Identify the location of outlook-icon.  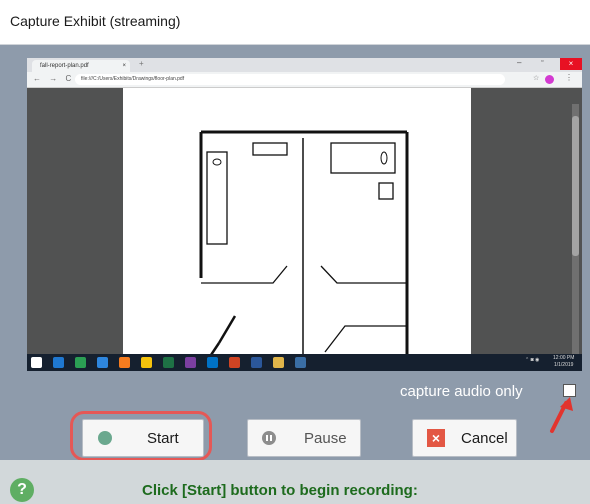
(212, 362).